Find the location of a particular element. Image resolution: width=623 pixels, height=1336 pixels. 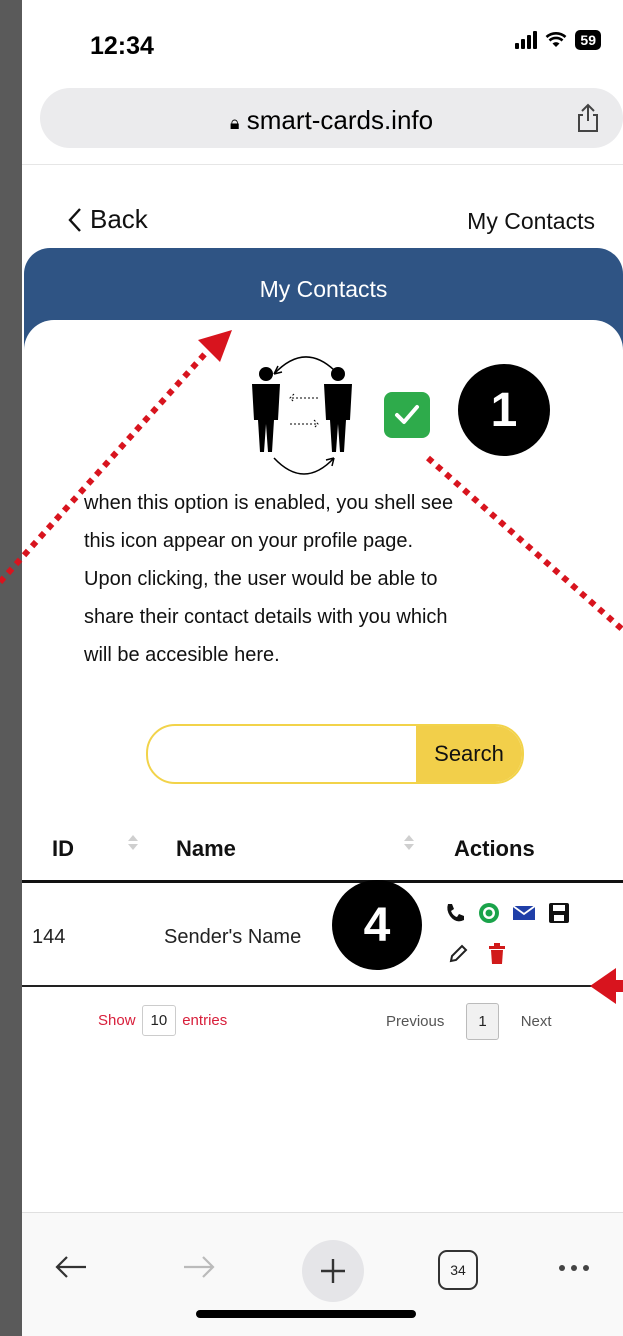

pagination: Previous 1 Next is located at coordinates (469, 1021).